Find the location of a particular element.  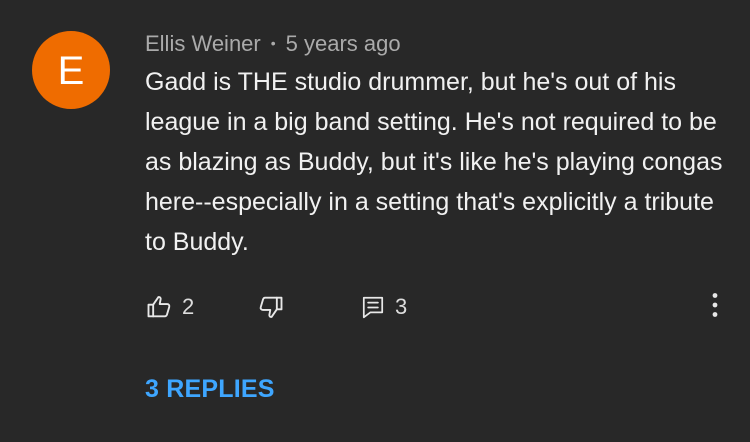

comment-meta: Ellis Weiner • 5 years ago is located at coordinates (273, 44).